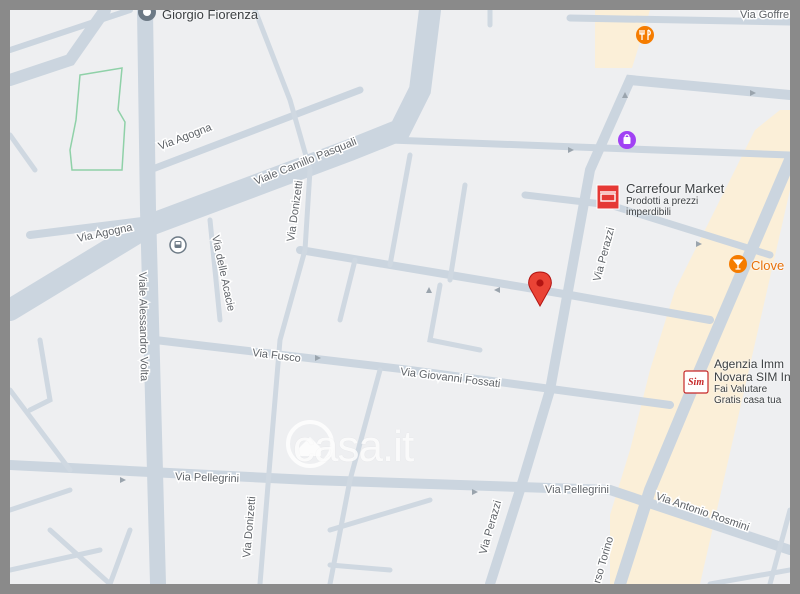 Image resolution: width=800 pixels, height=594 pixels. I want to click on poi-agency-line3: Fai Valutare, so click(741, 389).